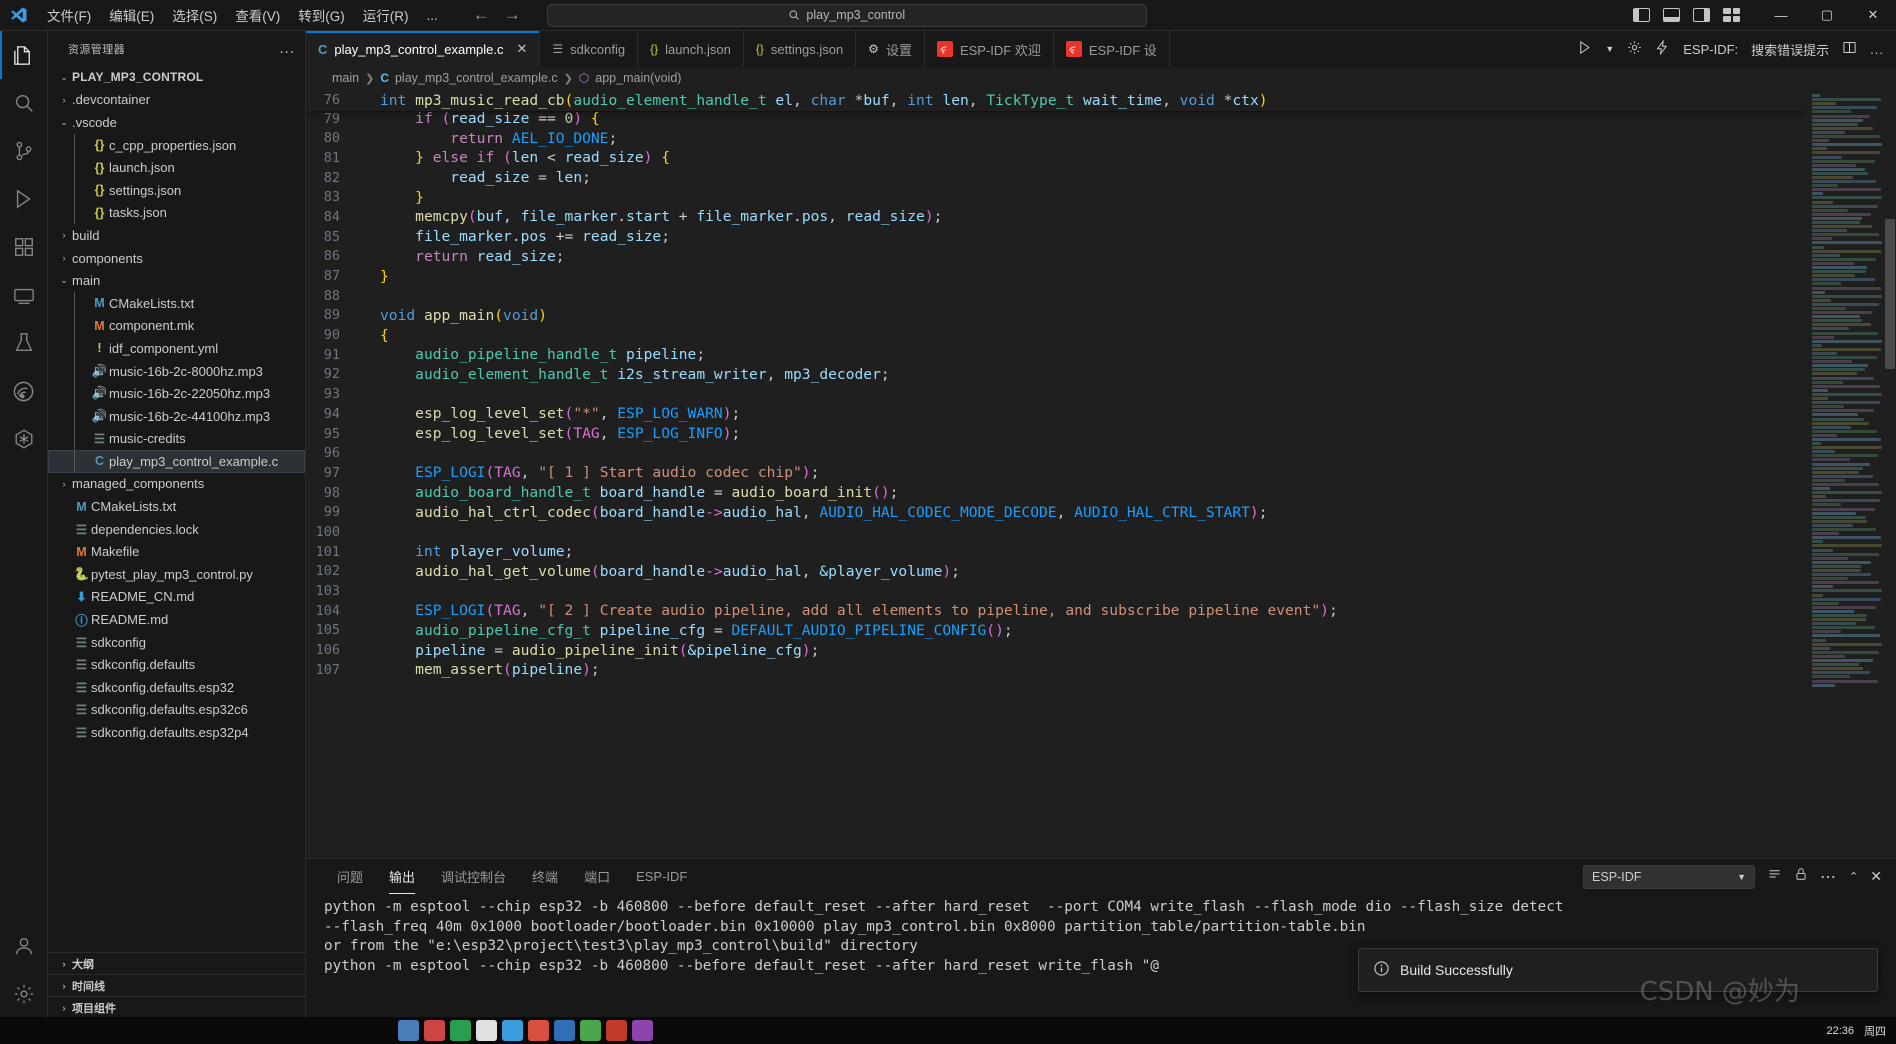  Describe the element at coordinates (176, 732) in the screenshot. I see `tree-file: ☰ sdkconfig.defaults.esp32p4` at that location.